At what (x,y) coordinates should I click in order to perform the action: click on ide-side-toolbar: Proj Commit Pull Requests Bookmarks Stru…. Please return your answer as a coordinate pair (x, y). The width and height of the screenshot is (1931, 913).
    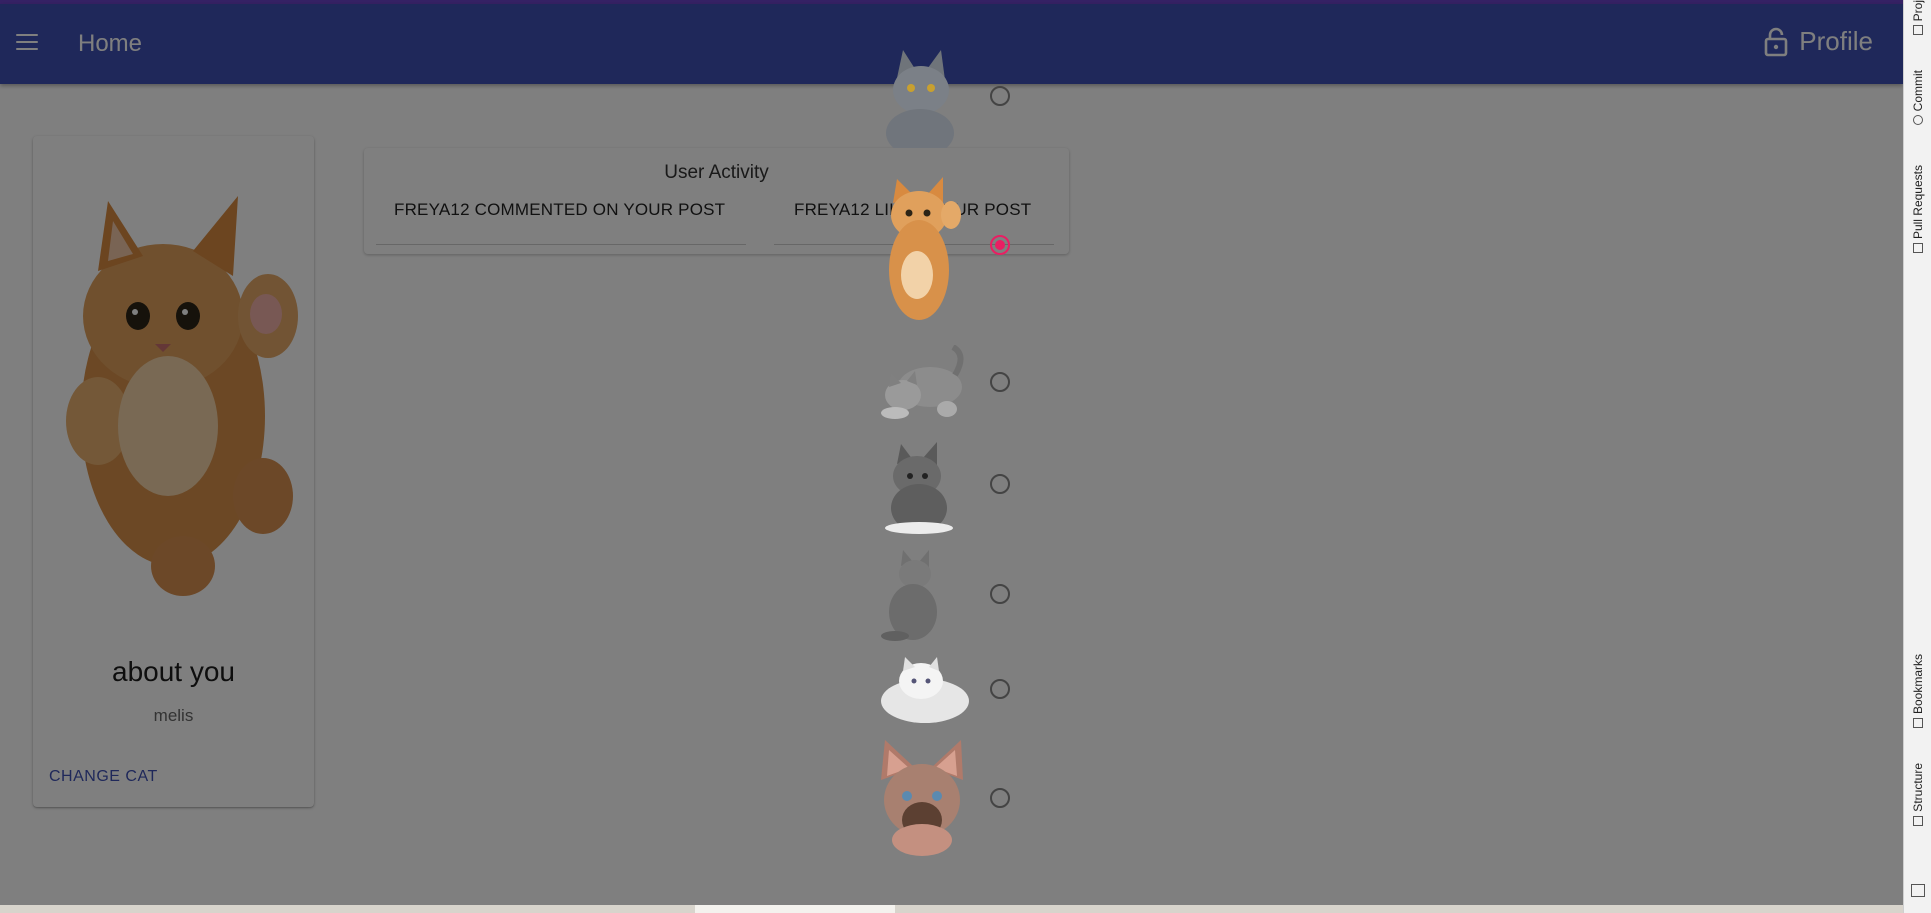
    Looking at the image, I should click on (1917, 456).